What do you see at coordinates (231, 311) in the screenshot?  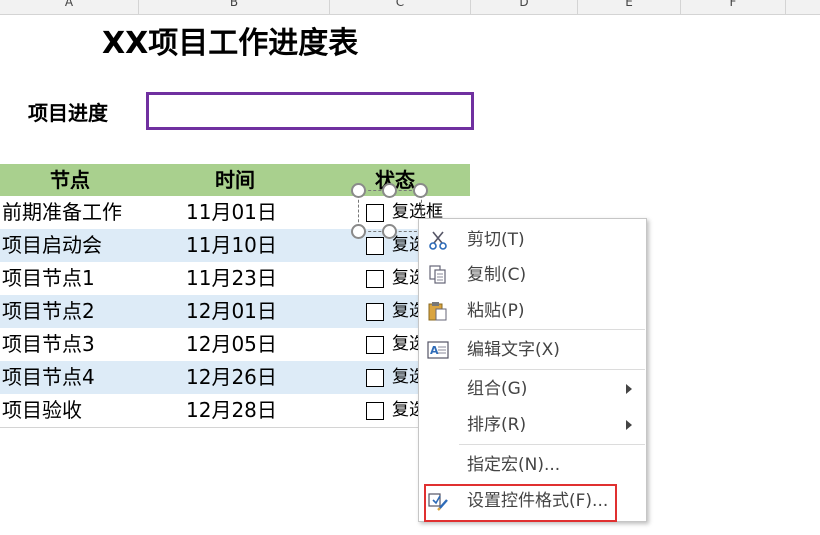 I see `date-cell: 12月01日` at bounding box center [231, 311].